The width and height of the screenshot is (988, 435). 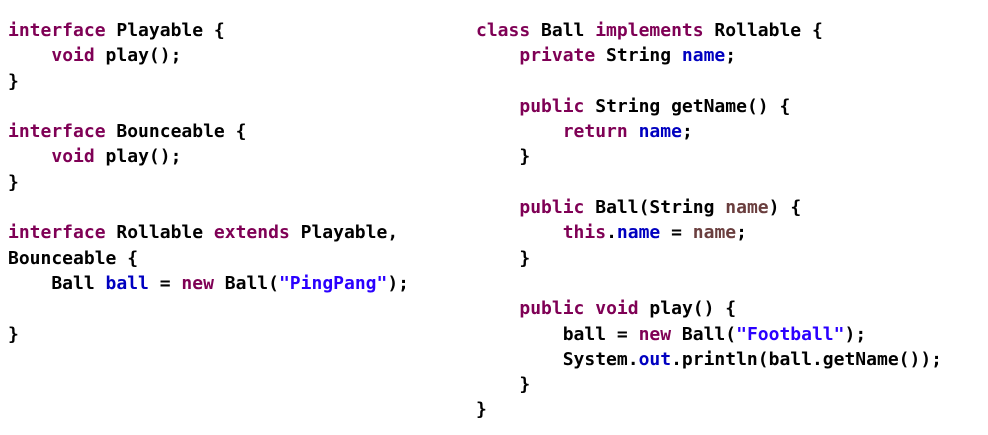 What do you see at coordinates (807, 359) in the screenshot?
I see `code-token: .println(ball.getName());` at bounding box center [807, 359].